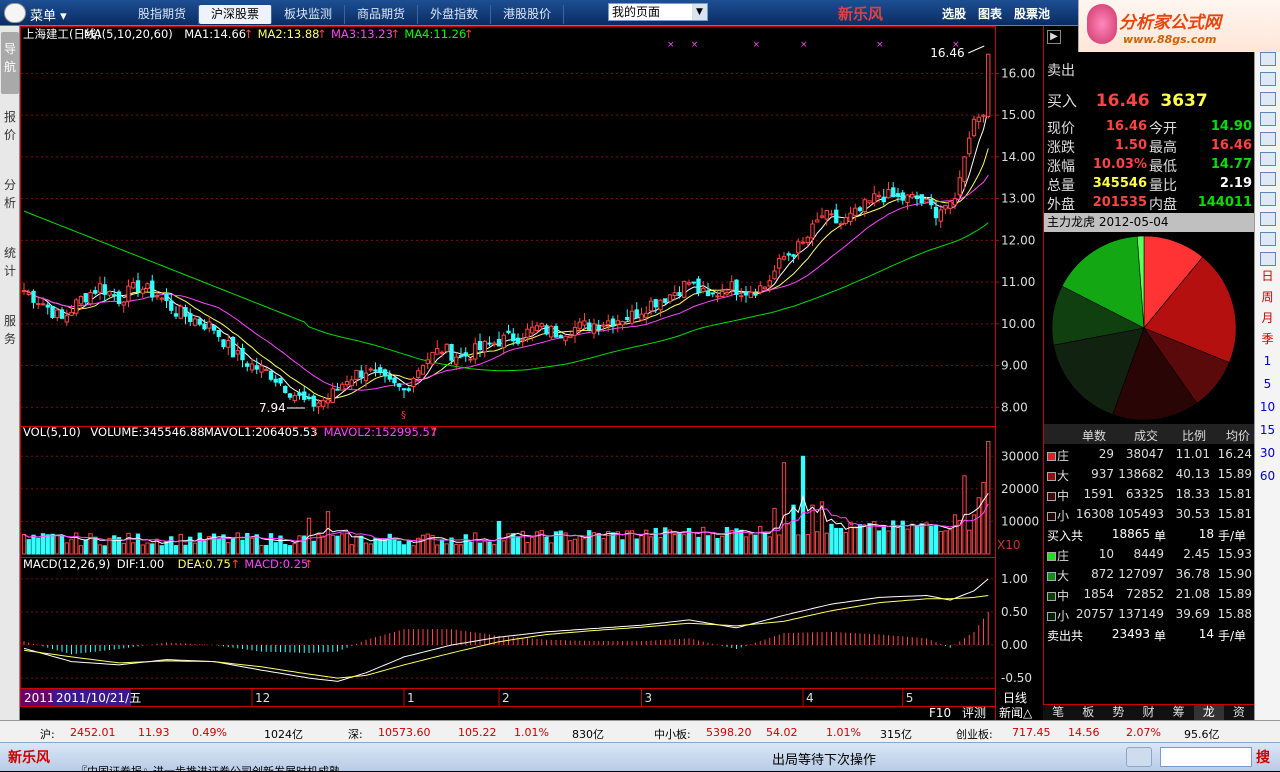  What do you see at coordinates (1267, 430) in the screenshot?
I see `minute-button: 15` at bounding box center [1267, 430].